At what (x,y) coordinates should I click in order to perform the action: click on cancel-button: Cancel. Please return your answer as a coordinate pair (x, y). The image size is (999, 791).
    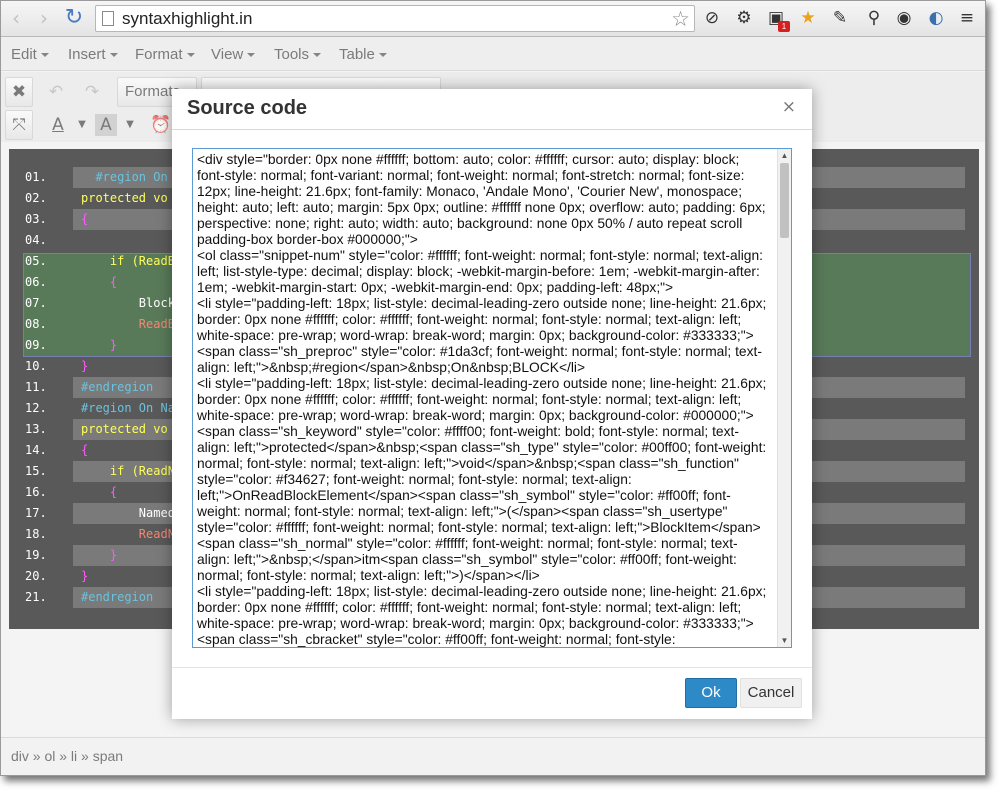
    Looking at the image, I should click on (771, 693).